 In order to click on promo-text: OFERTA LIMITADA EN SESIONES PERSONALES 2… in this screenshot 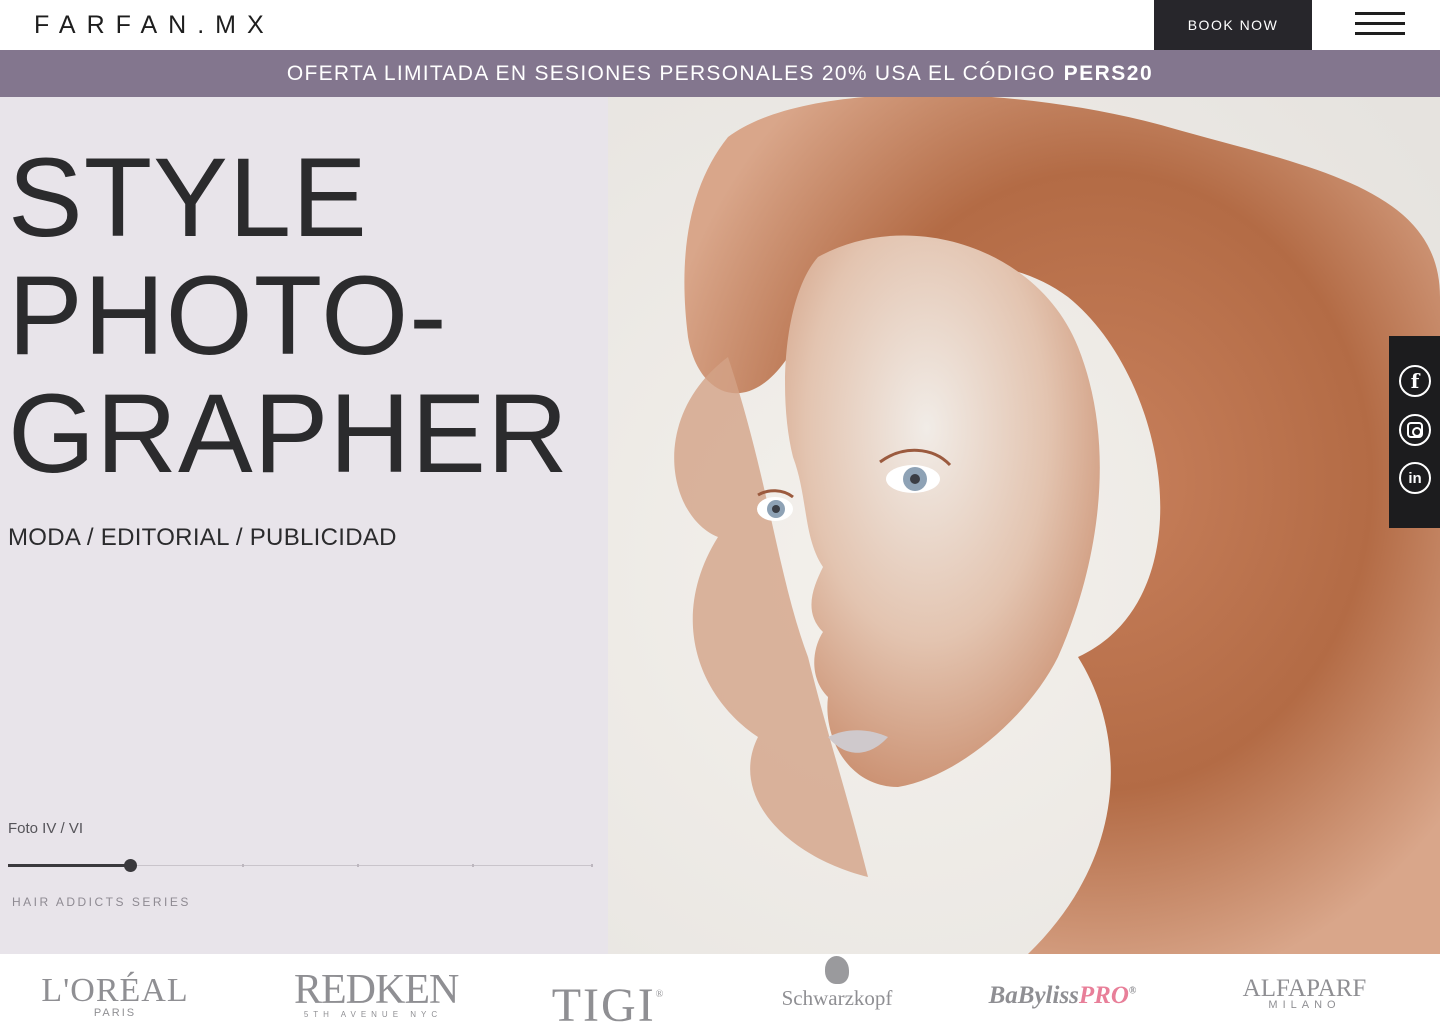, I will do `click(671, 73)`.